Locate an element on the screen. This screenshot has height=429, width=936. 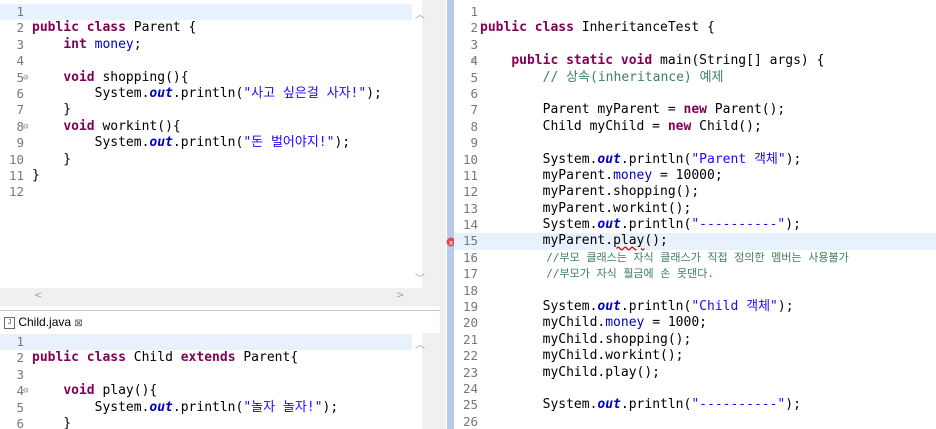
code-line: 4 is located at coordinates (220, 61).